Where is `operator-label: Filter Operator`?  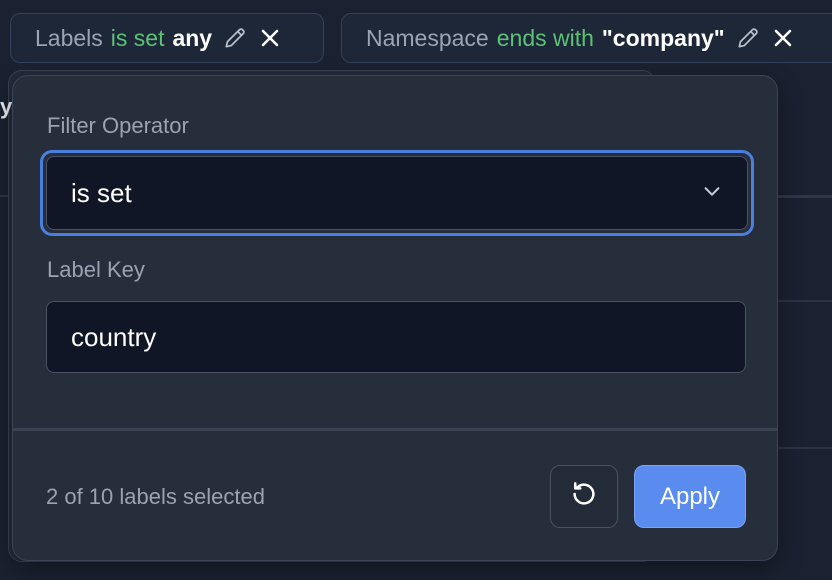
operator-label: Filter Operator is located at coordinates (118, 125).